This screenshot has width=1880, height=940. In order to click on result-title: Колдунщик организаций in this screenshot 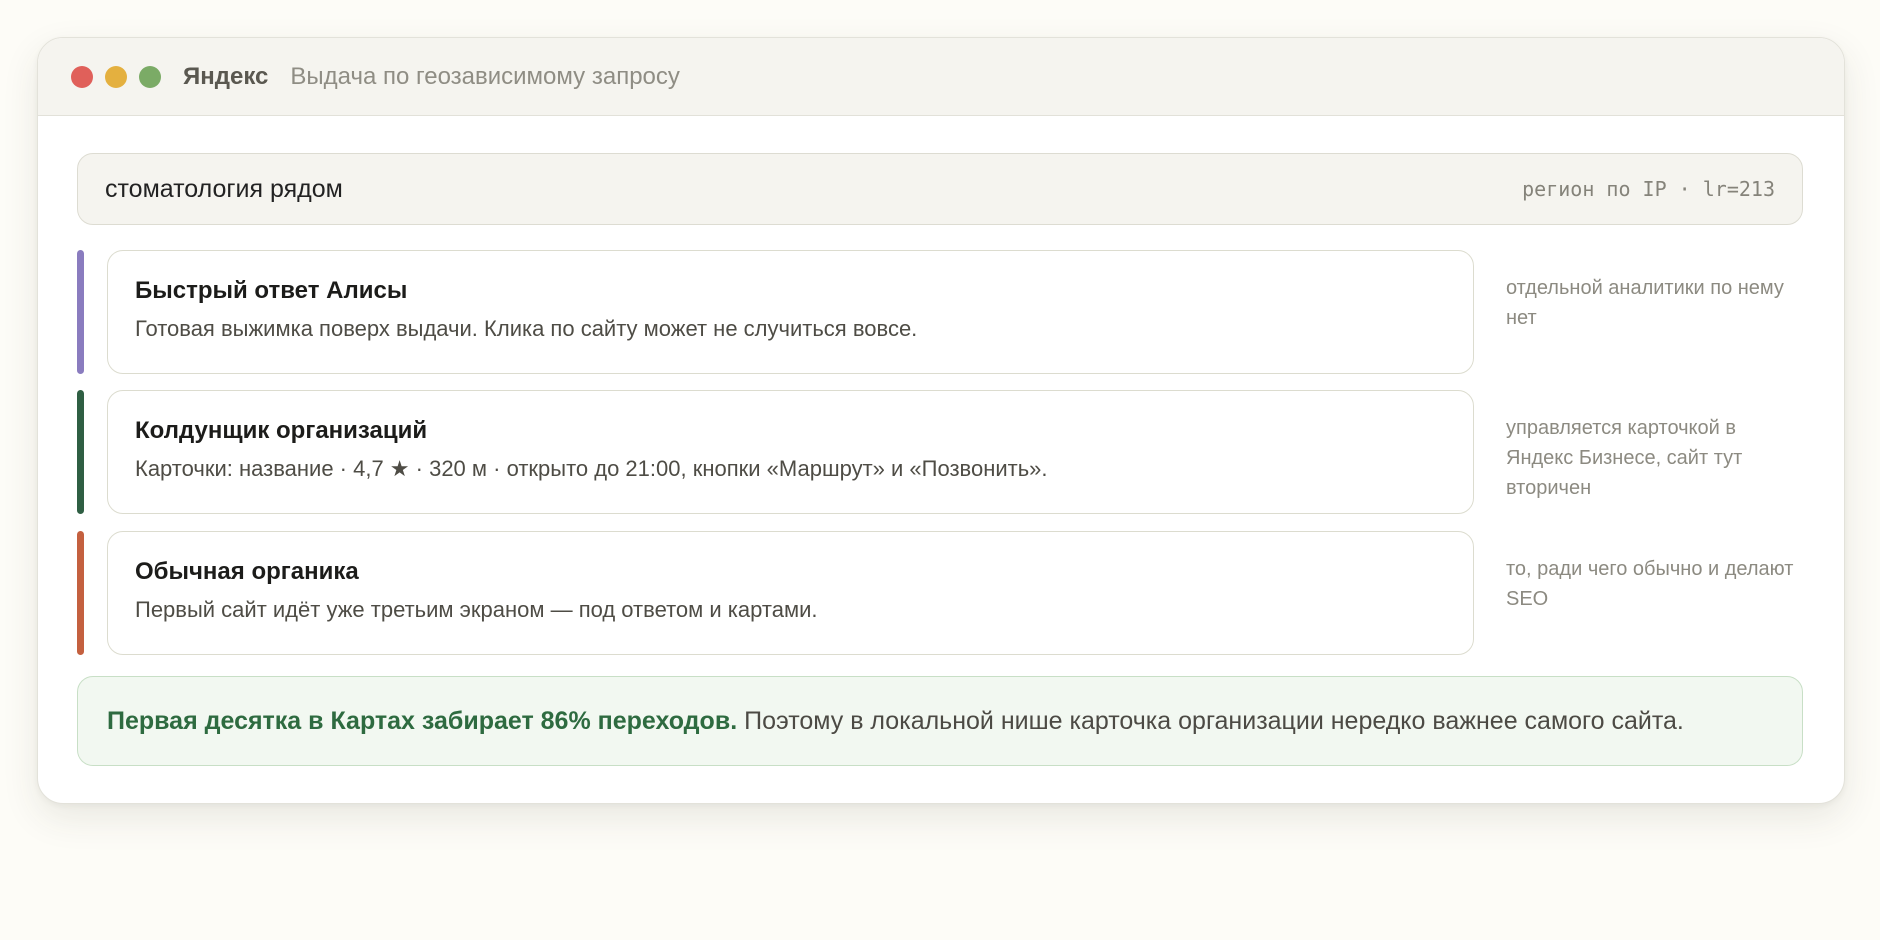, I will do `click(281, 430)`.